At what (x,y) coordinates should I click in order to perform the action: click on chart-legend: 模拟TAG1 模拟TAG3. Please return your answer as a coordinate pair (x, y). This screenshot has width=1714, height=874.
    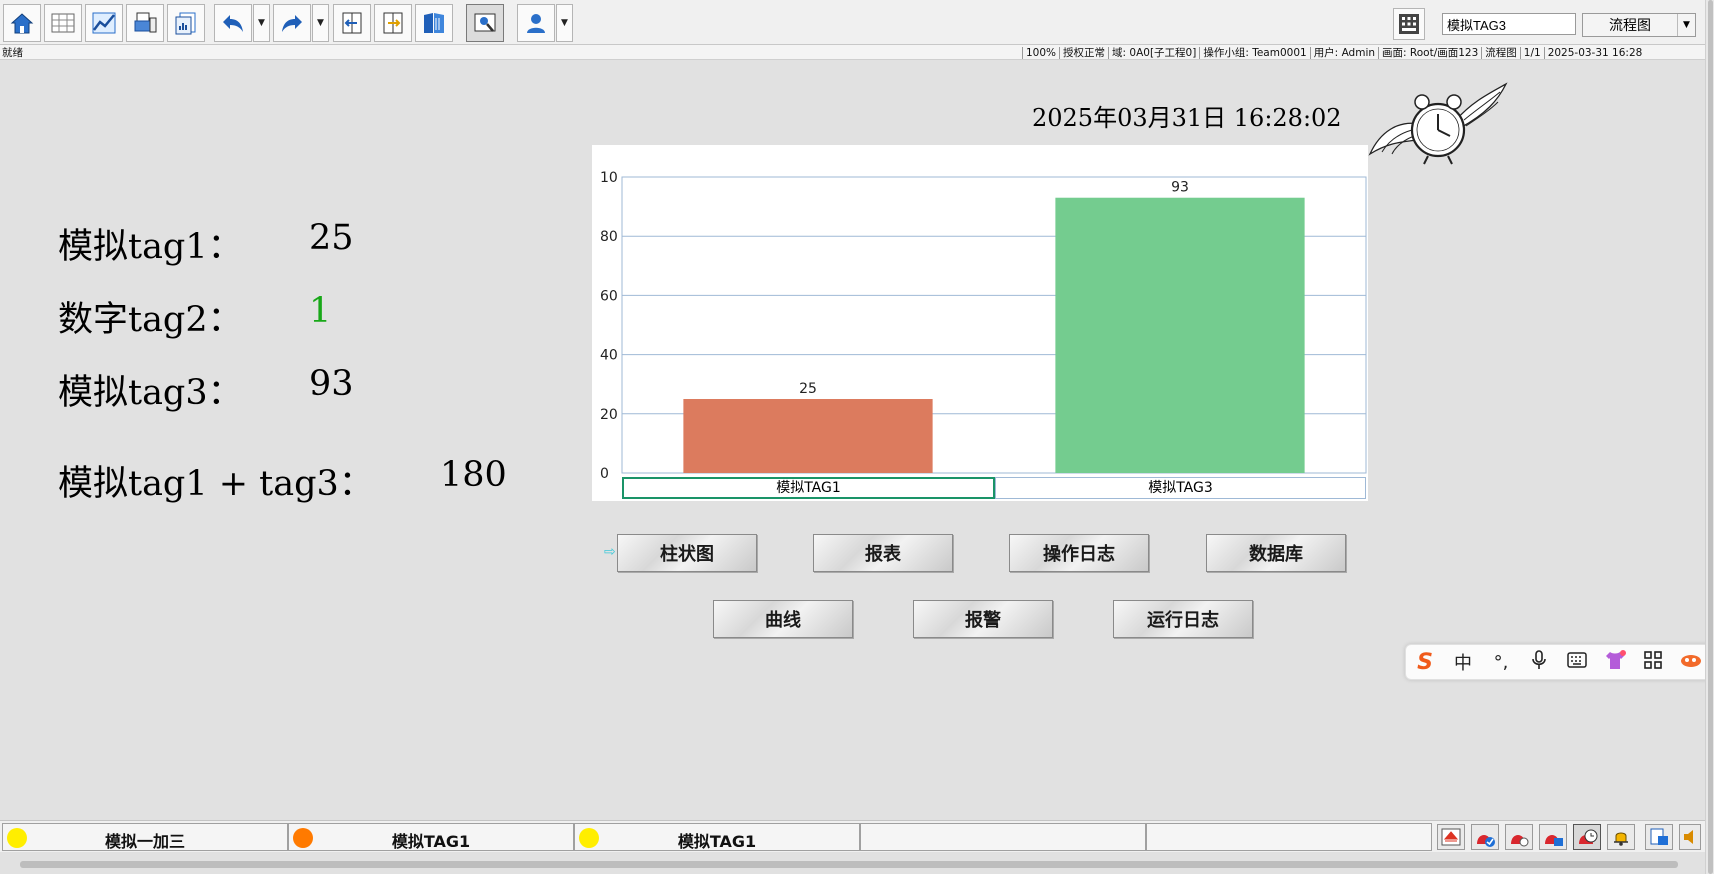
    Looking at the image, I should click on (994, 488).